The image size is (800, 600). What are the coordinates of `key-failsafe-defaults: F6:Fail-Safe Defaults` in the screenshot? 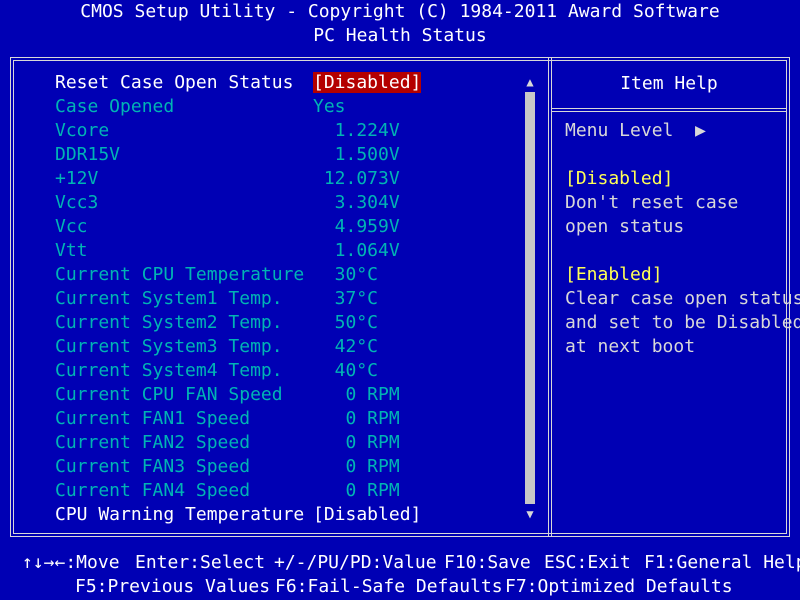 It's located at (389, 586).